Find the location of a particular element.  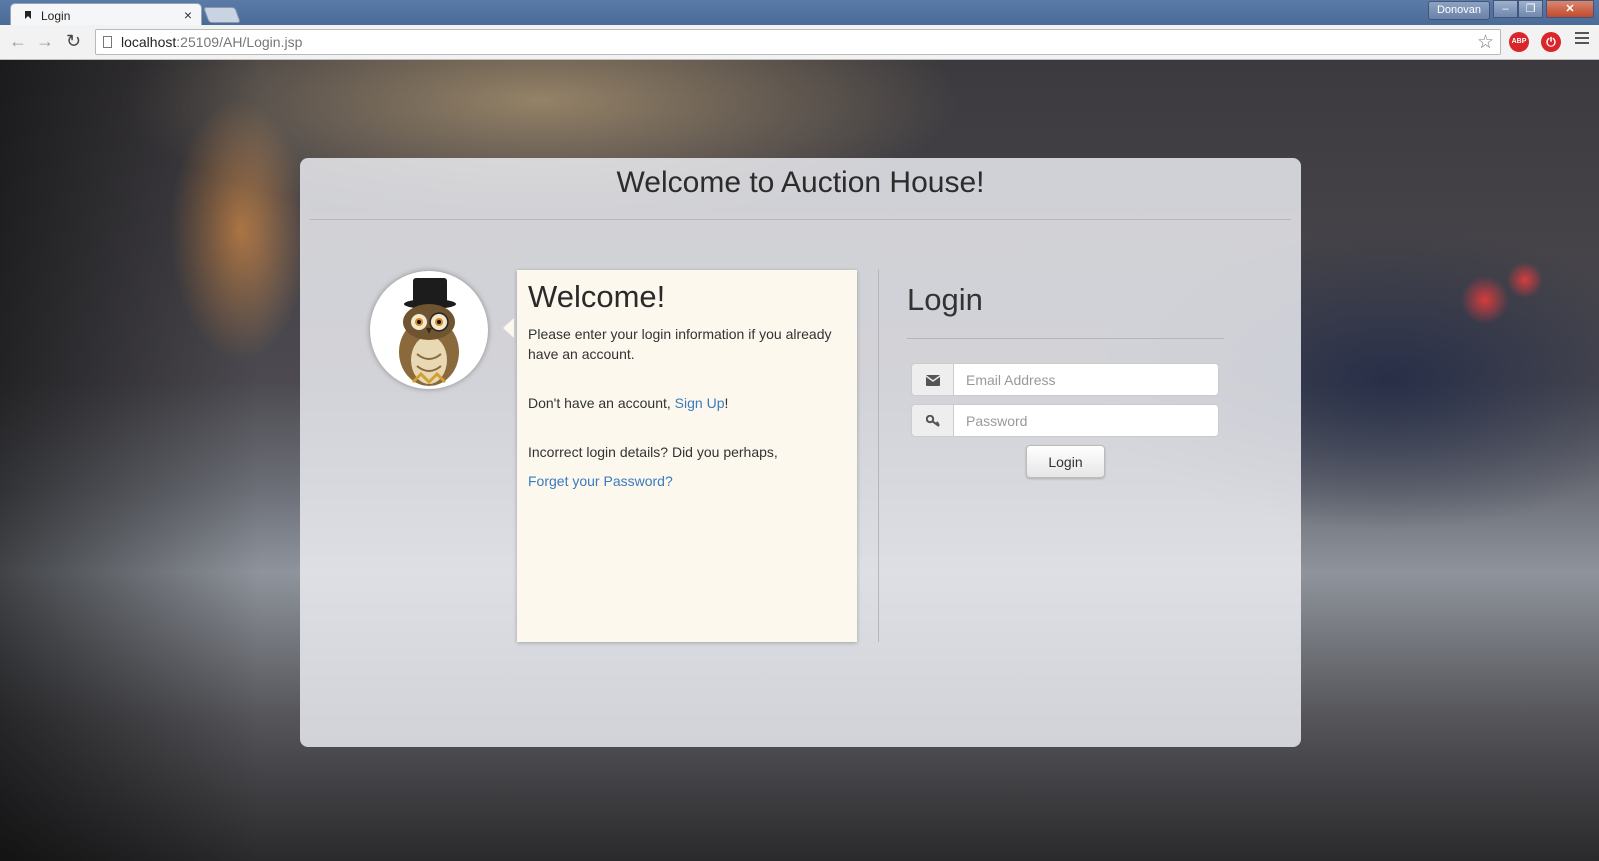

login-title: Login is located at coordinates (945, 299).